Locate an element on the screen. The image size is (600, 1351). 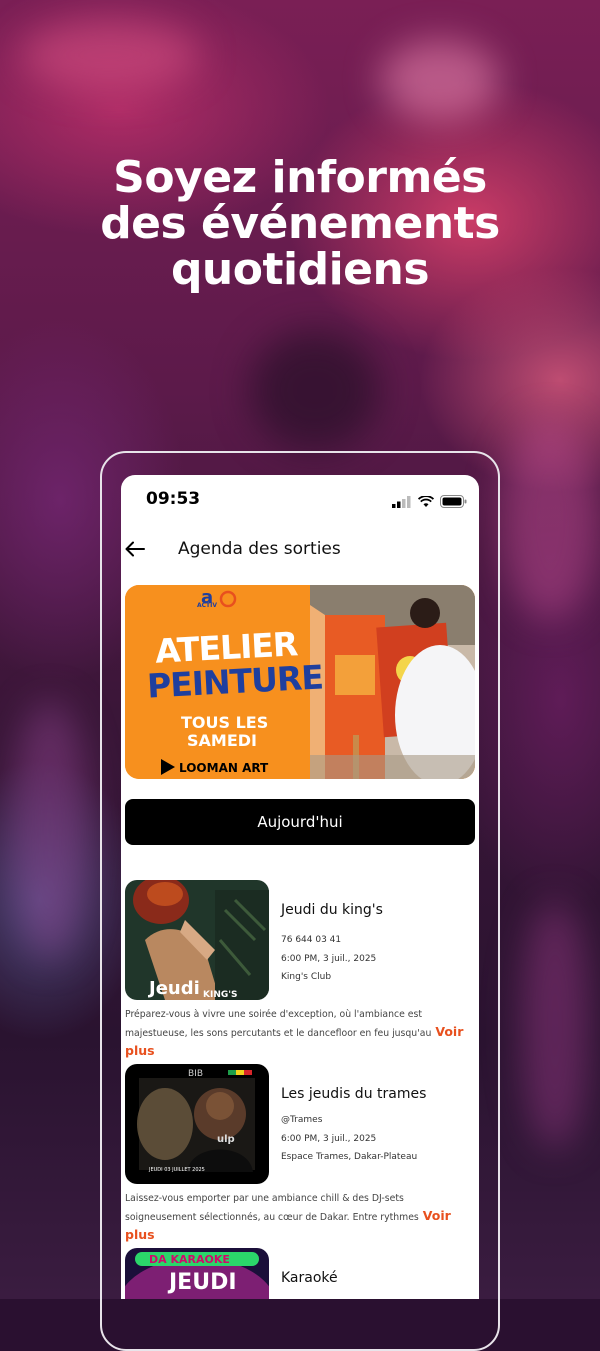
event-thumbnail: DA KARAOKE JEUDI is located at coordinates (197, 1273).